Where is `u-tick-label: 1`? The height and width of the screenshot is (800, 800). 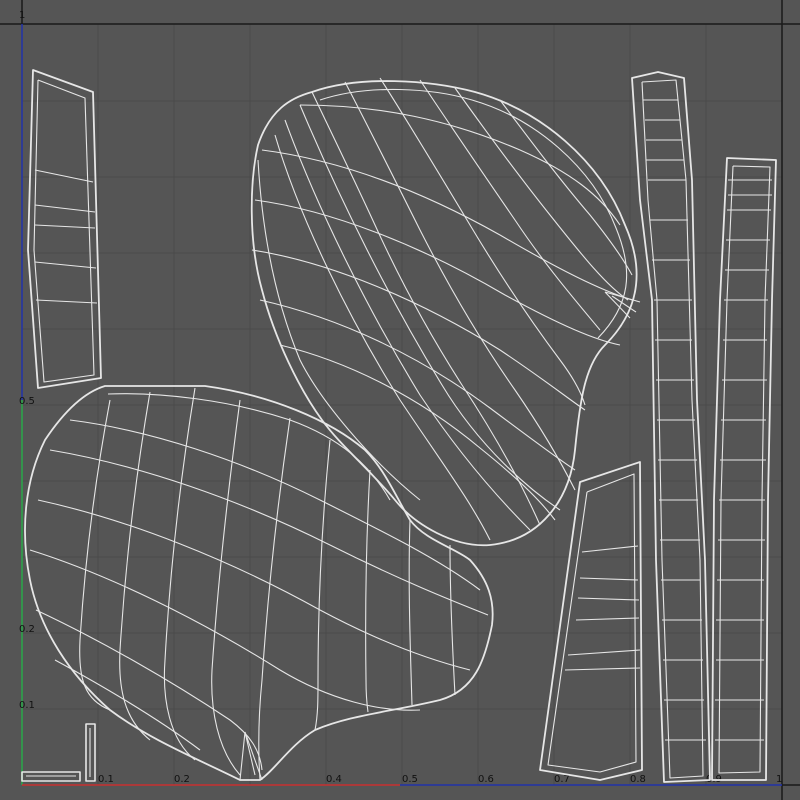 u-tick-label: 1 is located at coordinates (779, 779).